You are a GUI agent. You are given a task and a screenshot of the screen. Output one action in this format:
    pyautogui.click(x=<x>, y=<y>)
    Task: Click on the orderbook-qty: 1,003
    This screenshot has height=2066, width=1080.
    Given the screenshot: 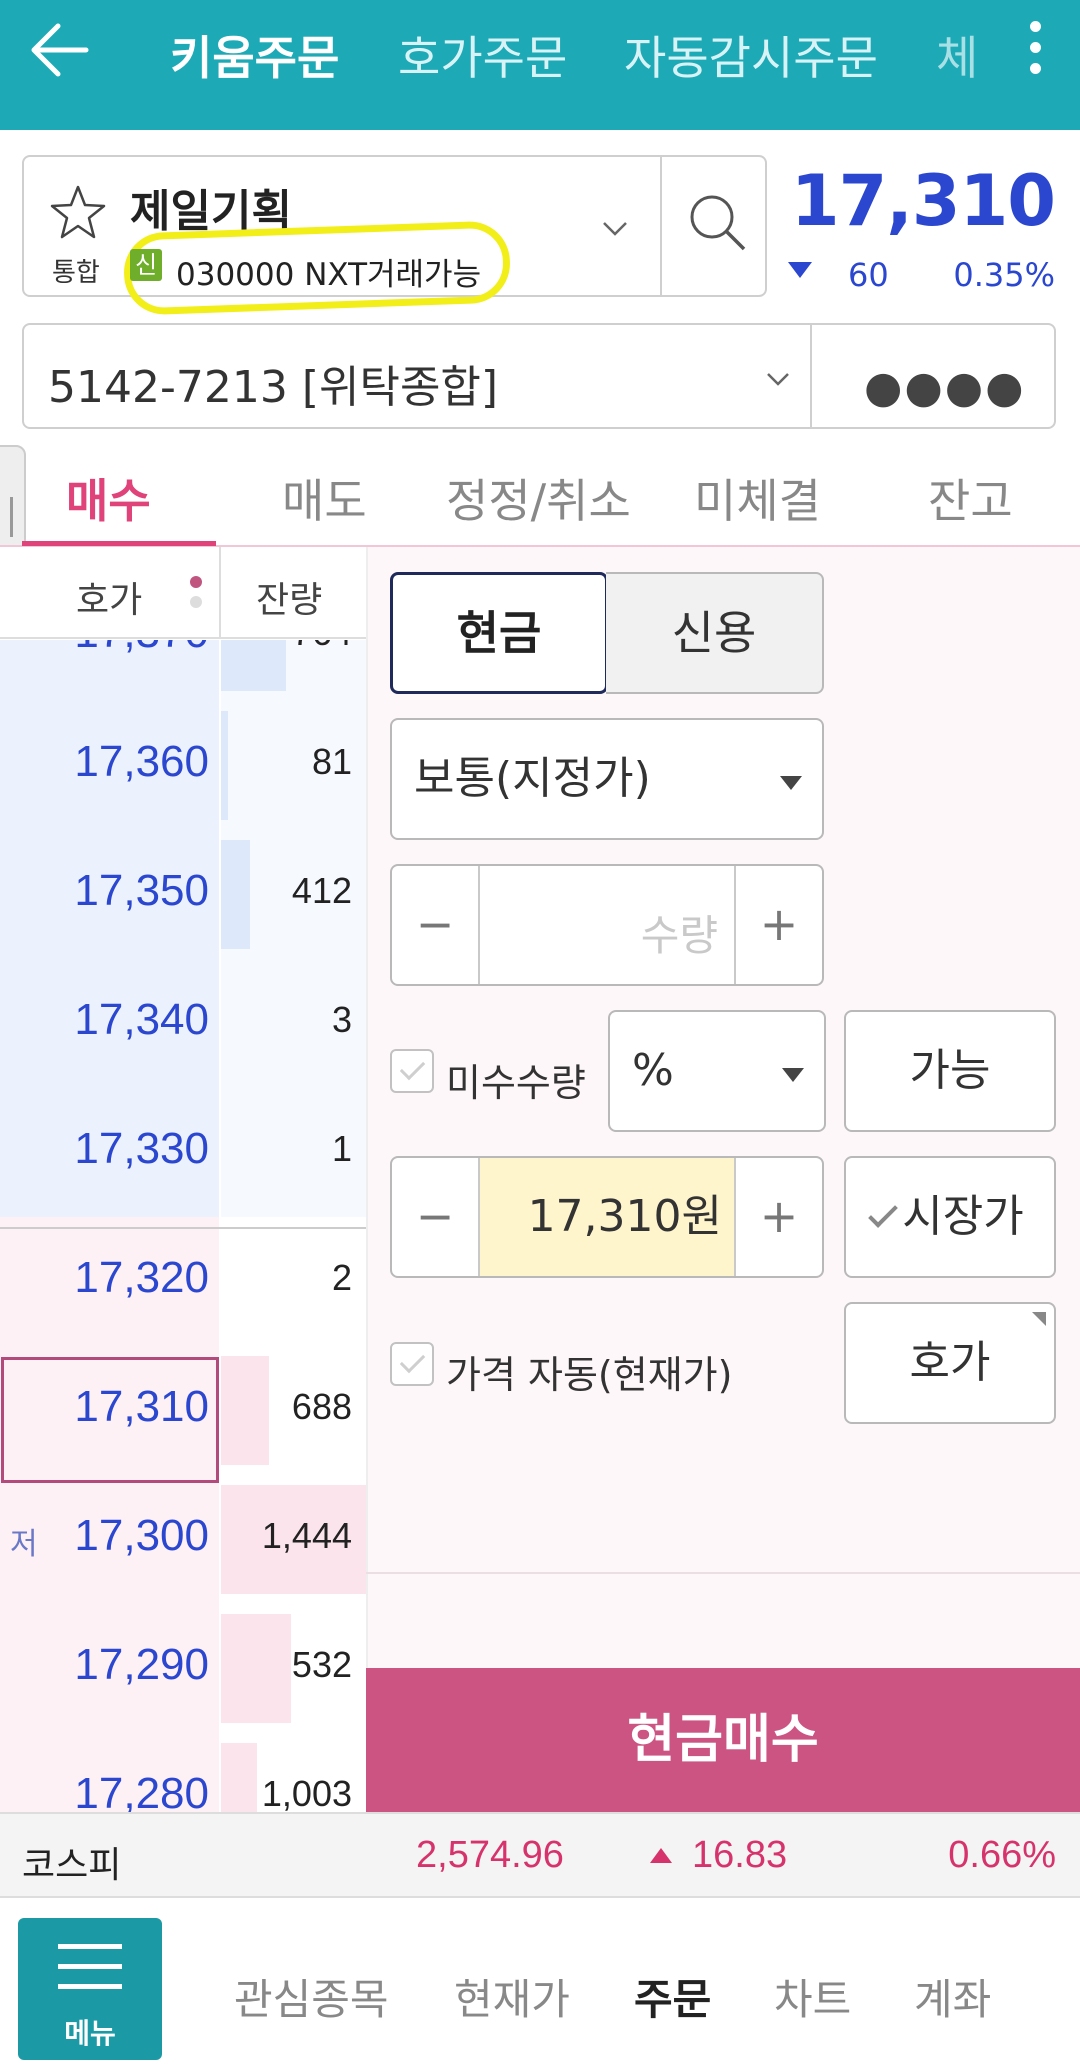 What is the action you would take?
    pyautogui.click(x=306, y=1792)
    